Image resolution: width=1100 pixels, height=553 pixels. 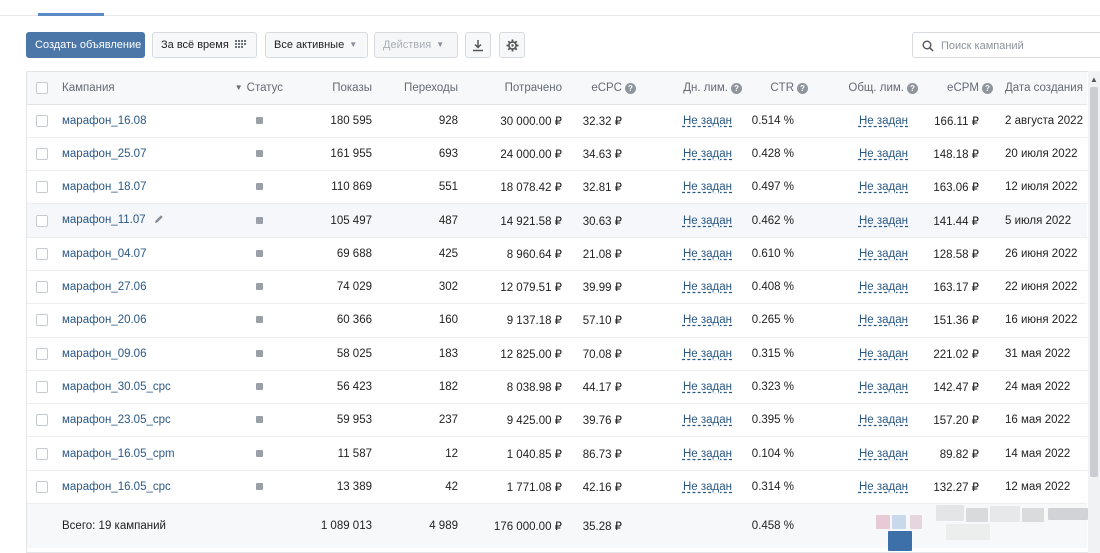 I want to click on settings-button, so click(x=512, y=45).